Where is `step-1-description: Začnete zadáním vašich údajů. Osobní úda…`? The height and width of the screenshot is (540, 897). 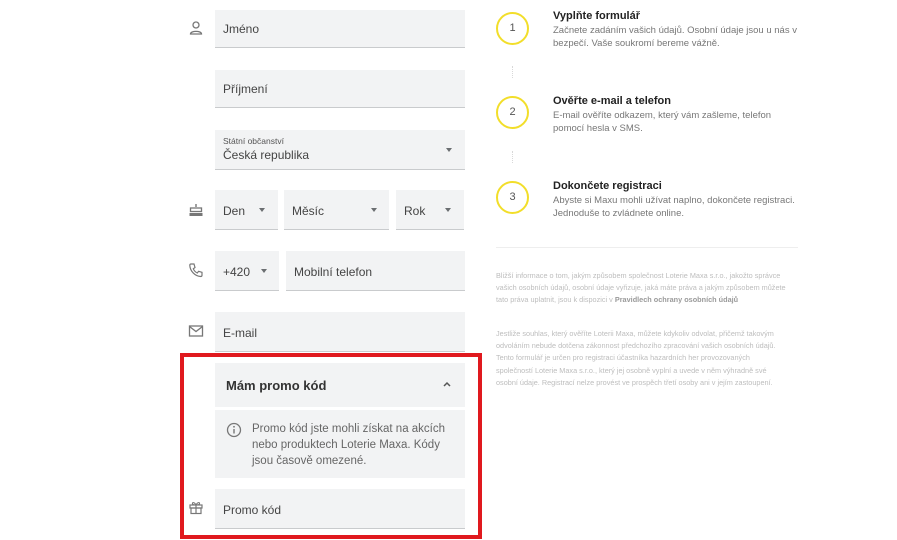 step-1-description: Začnete zadáním vašich údajů. Osobní úda… is located at coordinates (675, 37).